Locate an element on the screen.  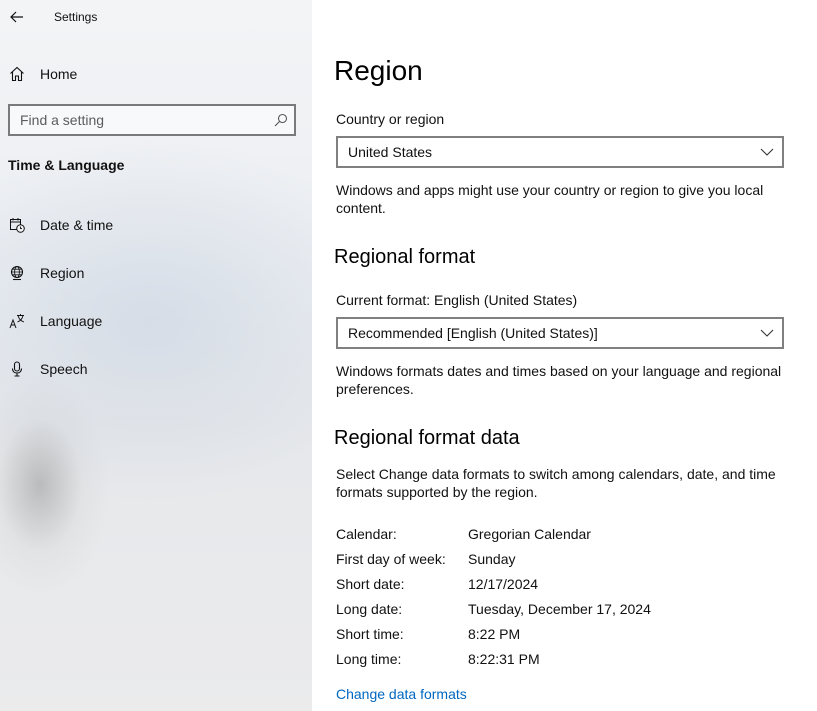
sidebar-item-speech: Speech is located at coordinates (156, 369).